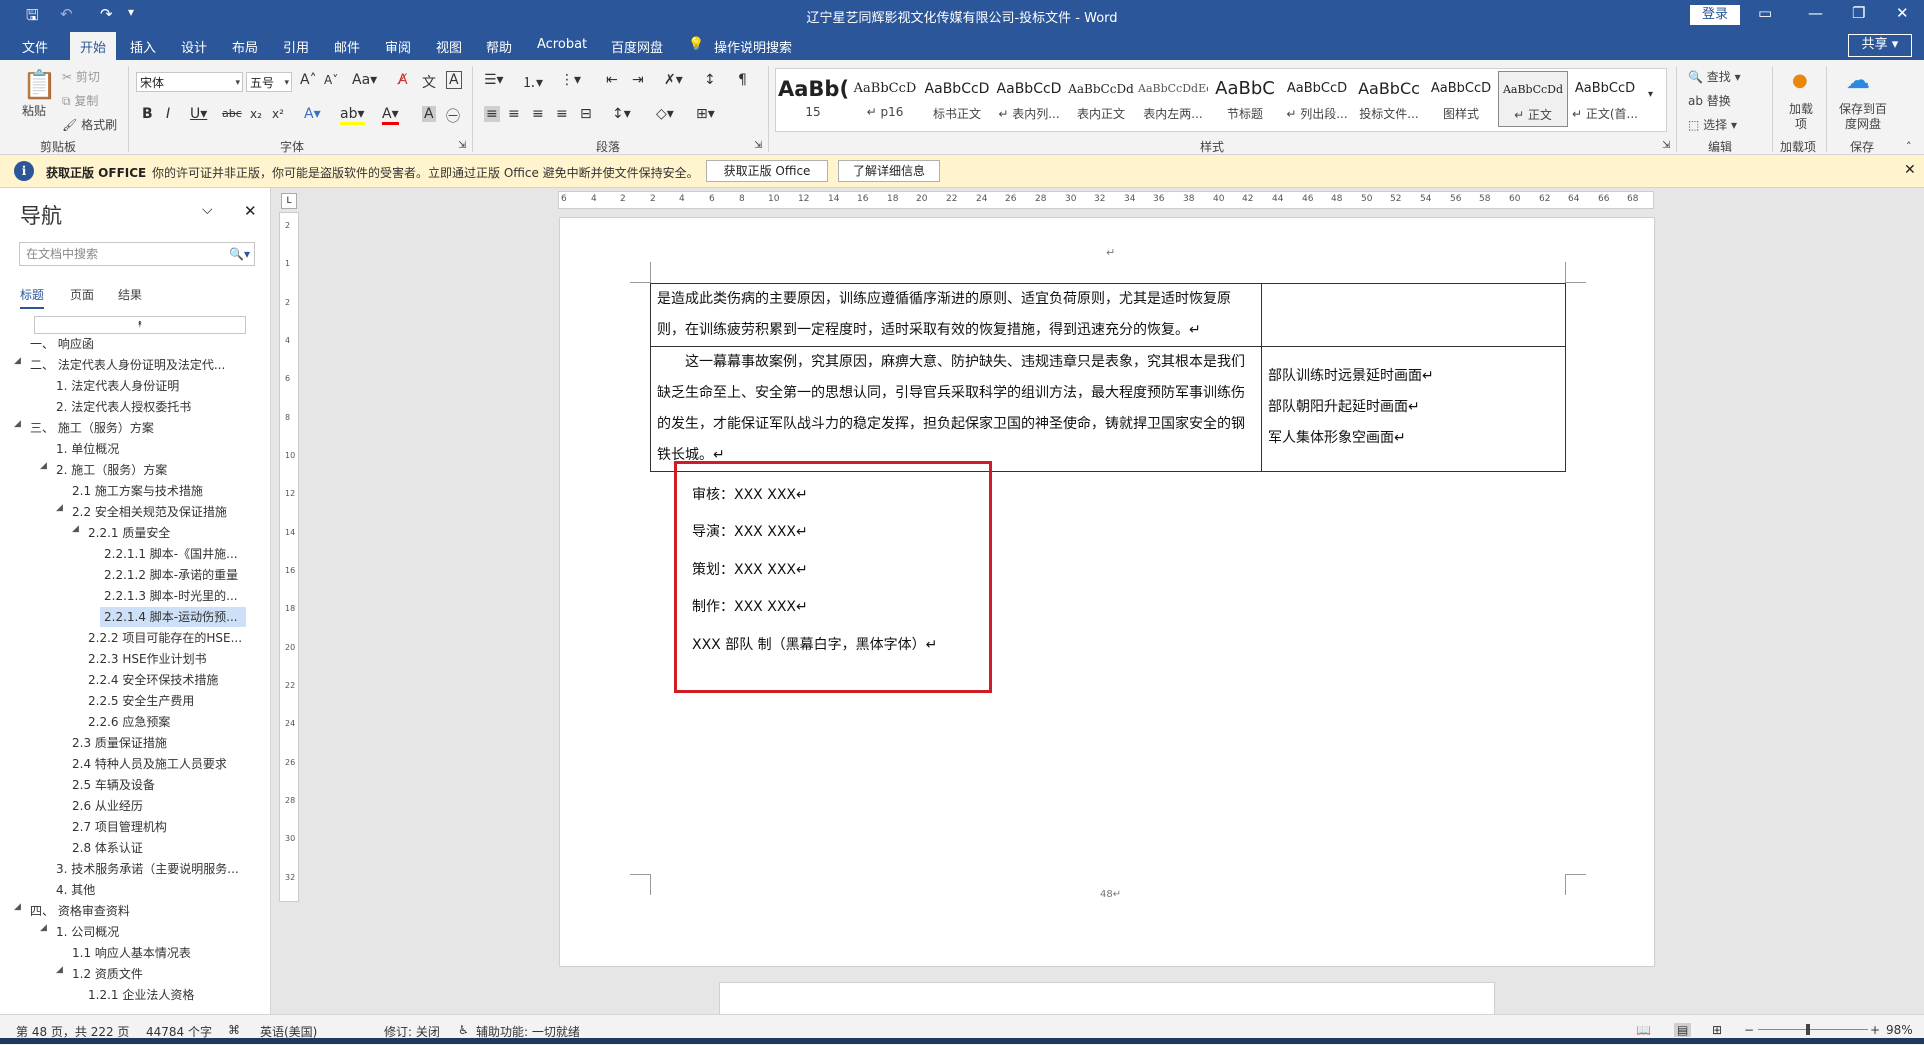 This screenshot has width=1924, height=1045. What do you see at coordinates (149, 764) in the screenshot?
I see `nav-heading-item: 2.4 特种人员及施工人员要求` at bounding box center [149, 764].